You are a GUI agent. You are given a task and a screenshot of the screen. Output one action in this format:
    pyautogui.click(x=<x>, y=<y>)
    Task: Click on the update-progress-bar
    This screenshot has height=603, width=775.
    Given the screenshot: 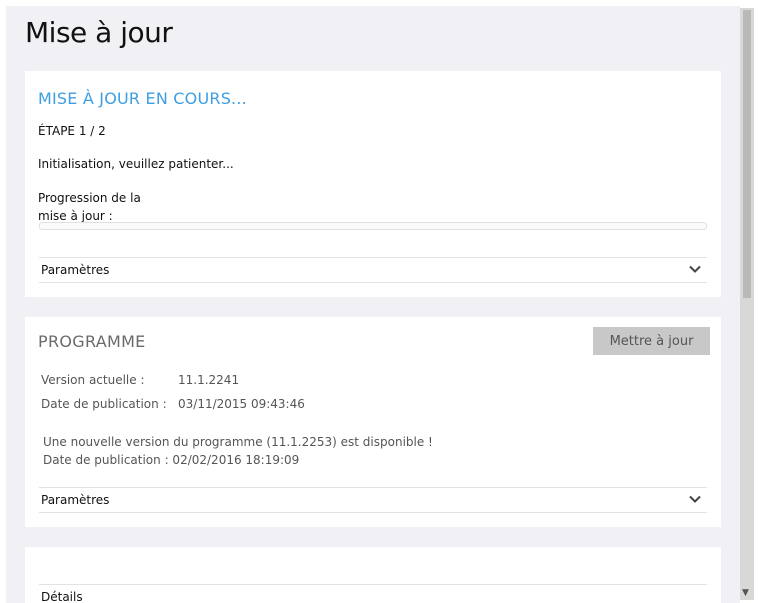 What is the action you would take?
    pyautogui.click(x=373, y=226)
    